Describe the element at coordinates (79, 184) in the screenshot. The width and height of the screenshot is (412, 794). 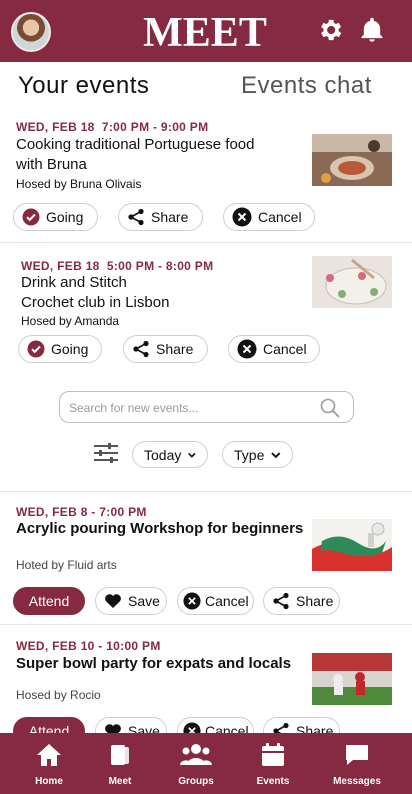
I see `event-host: Hosed by Bruna Olivais` at that location.